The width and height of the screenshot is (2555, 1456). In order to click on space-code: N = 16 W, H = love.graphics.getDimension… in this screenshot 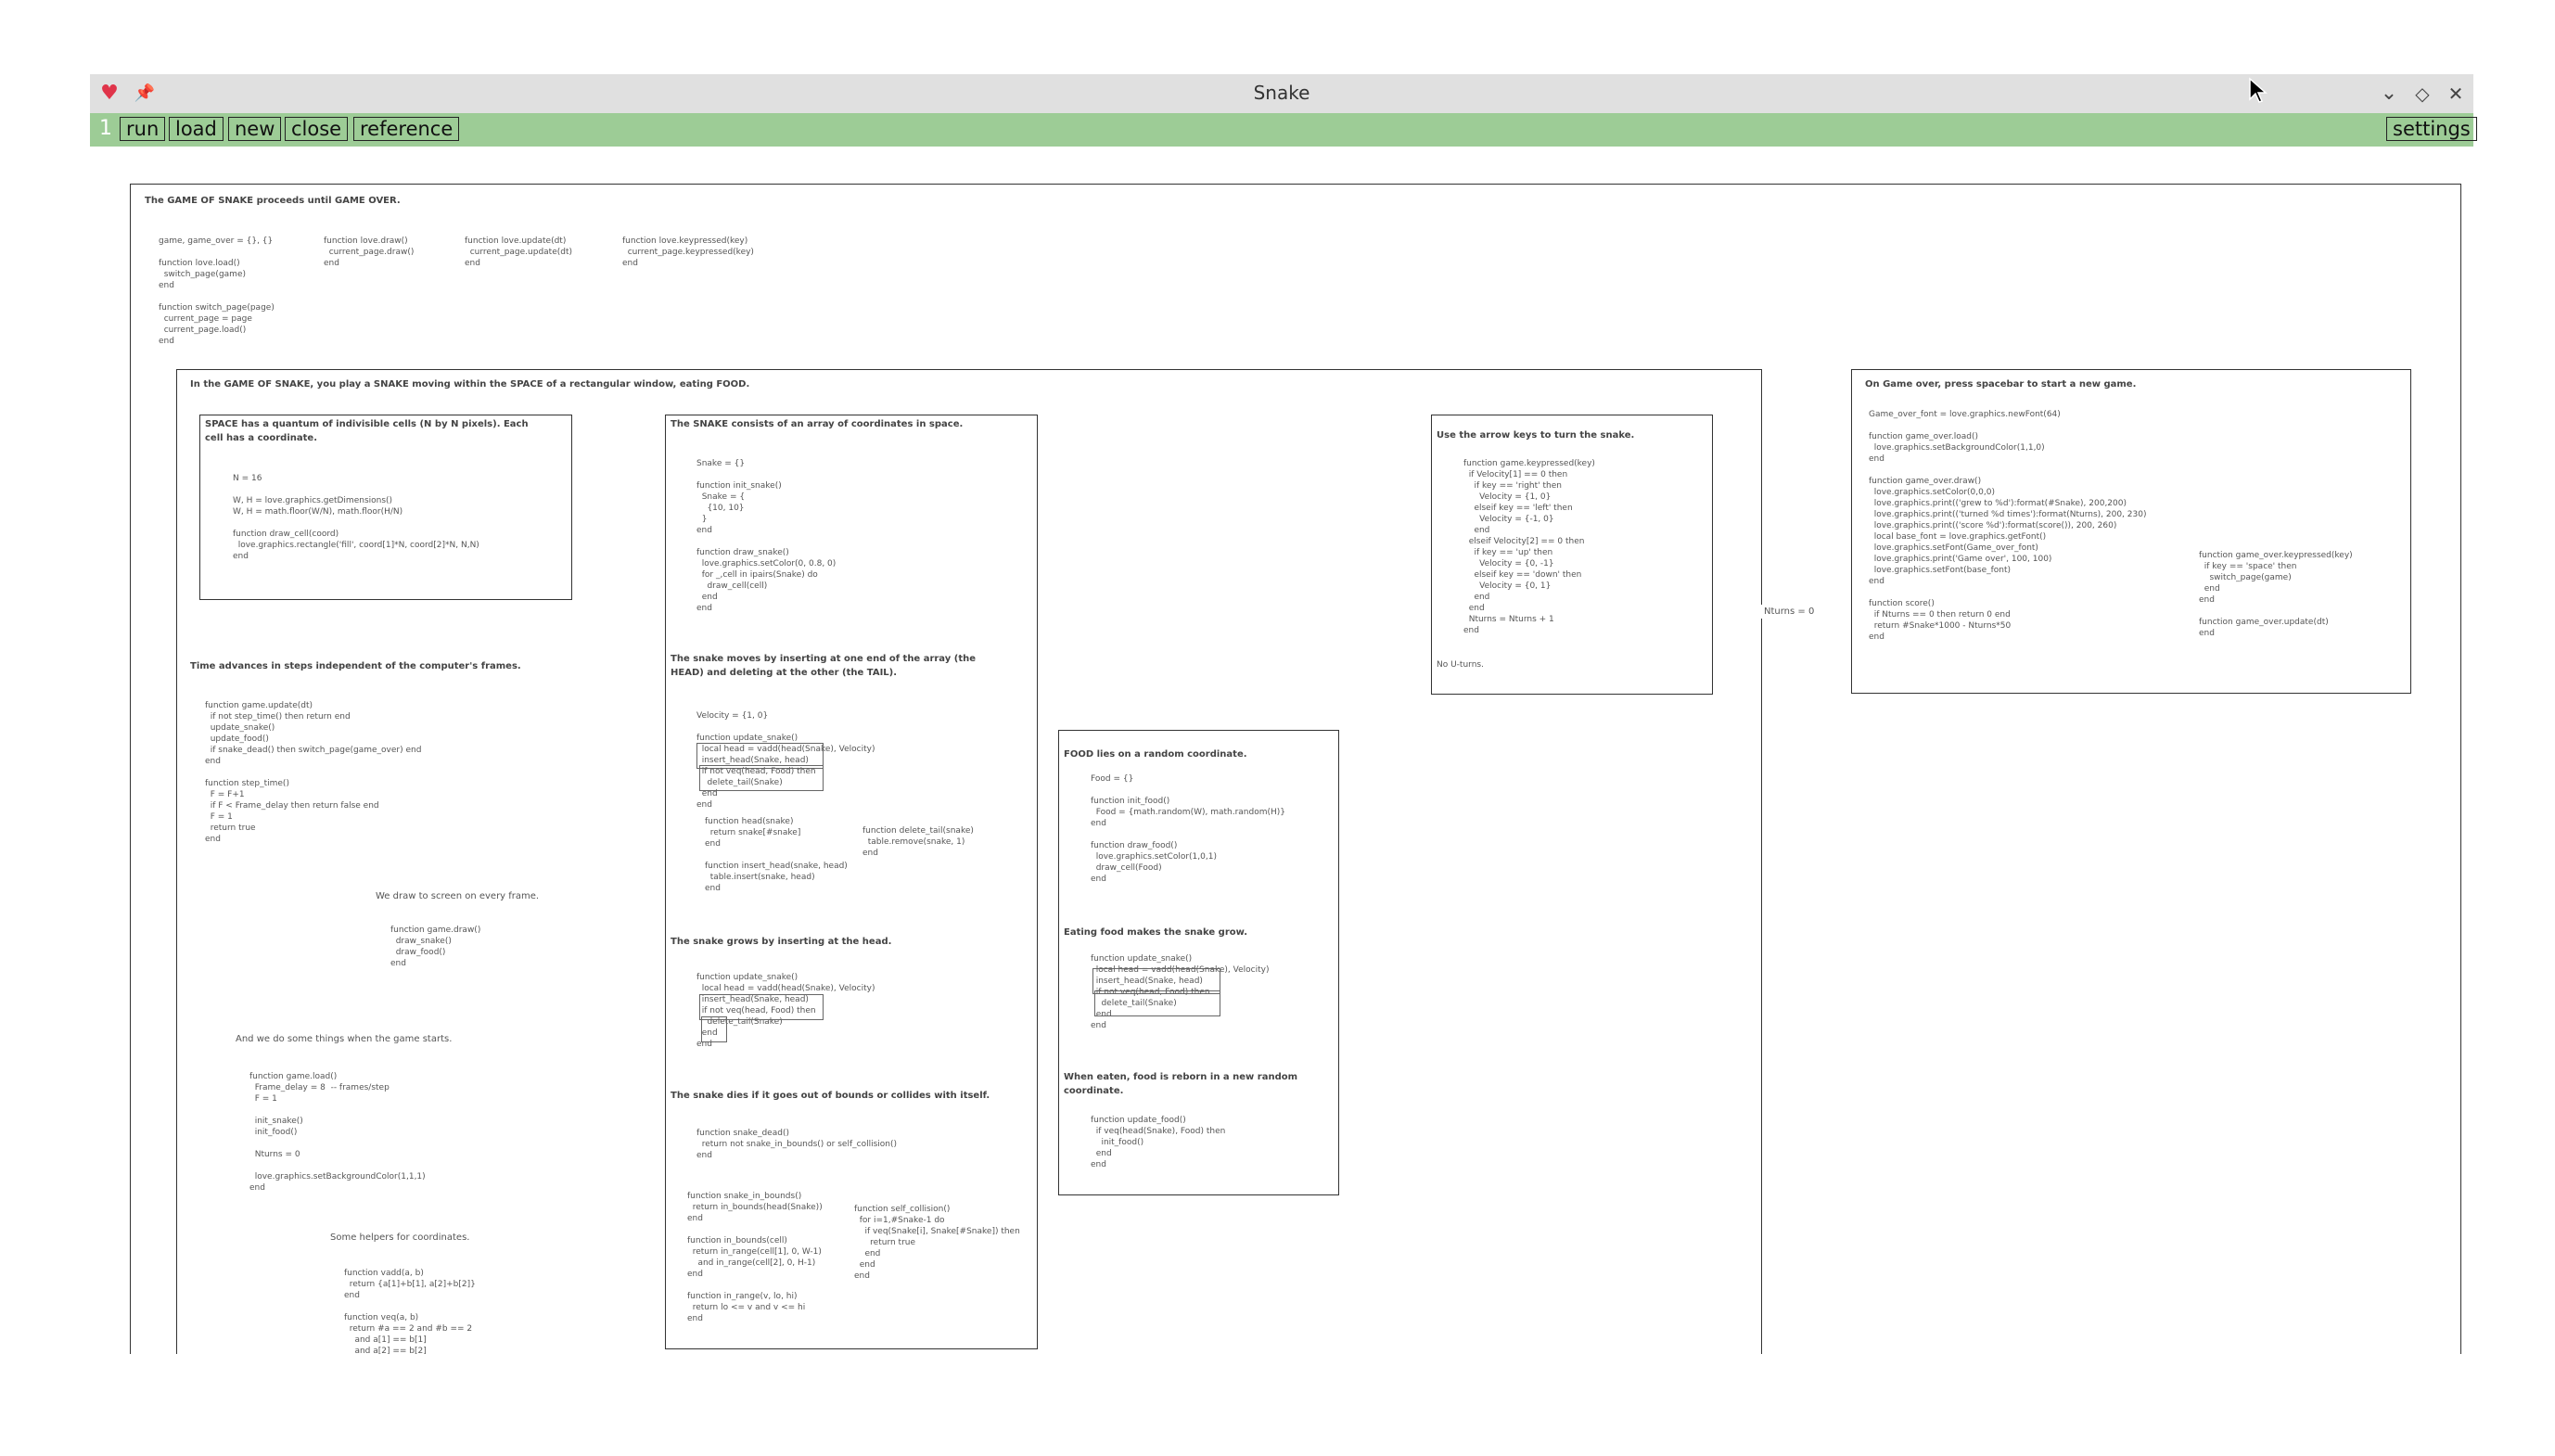, I will do `click(356, 517)`.